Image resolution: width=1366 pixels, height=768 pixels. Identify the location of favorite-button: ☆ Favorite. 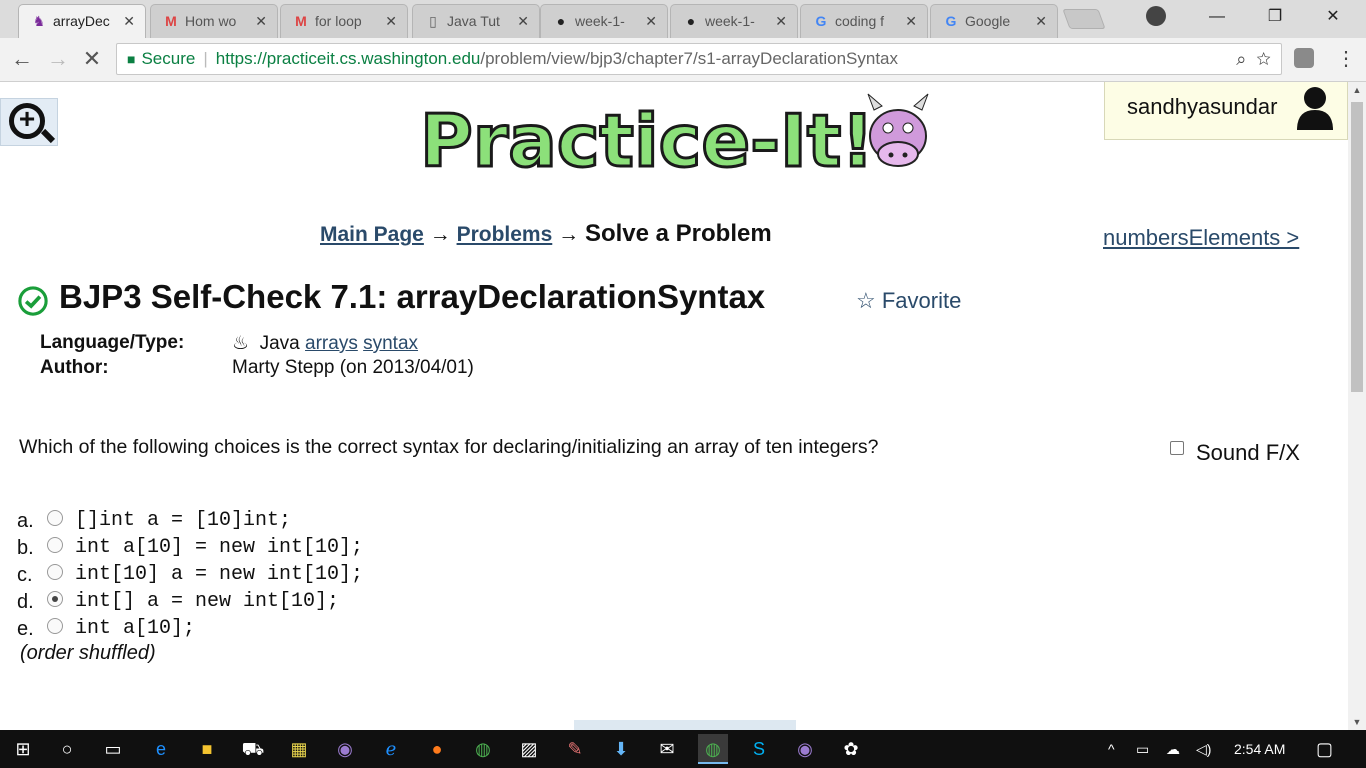
(908, 301).